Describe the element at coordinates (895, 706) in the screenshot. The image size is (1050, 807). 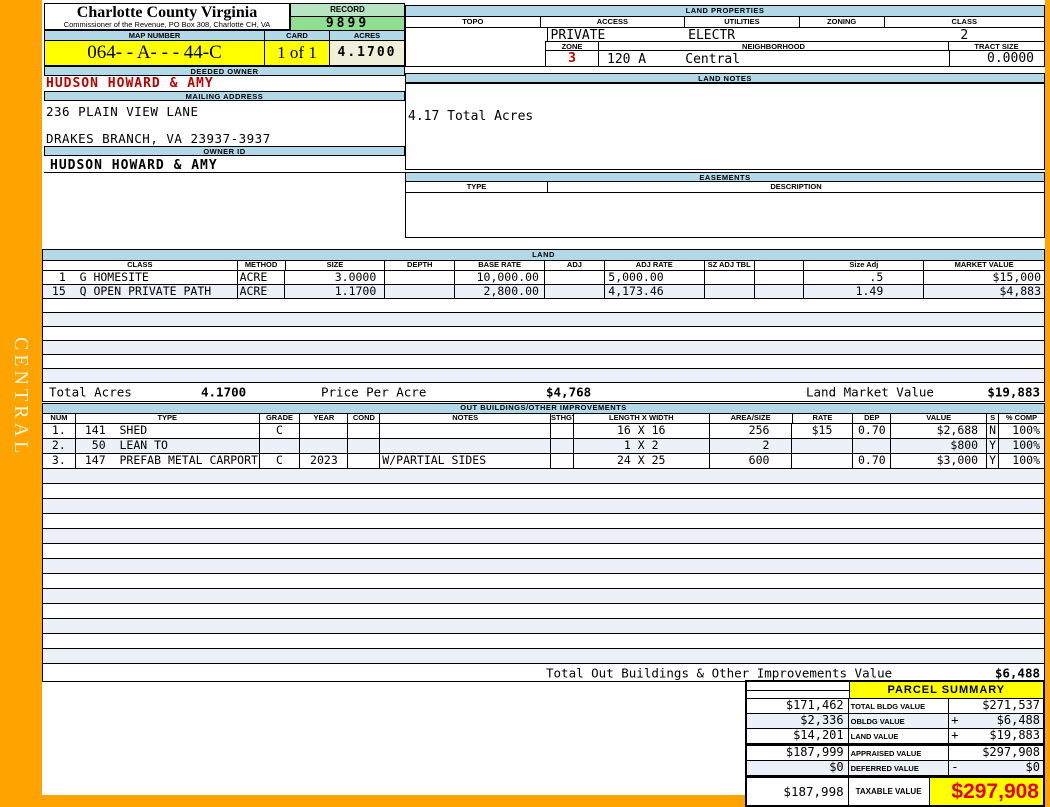
I see `summary-row-total-bldg-value: $171,462 TOTAL BLDG VALUE $271,537` at that location.